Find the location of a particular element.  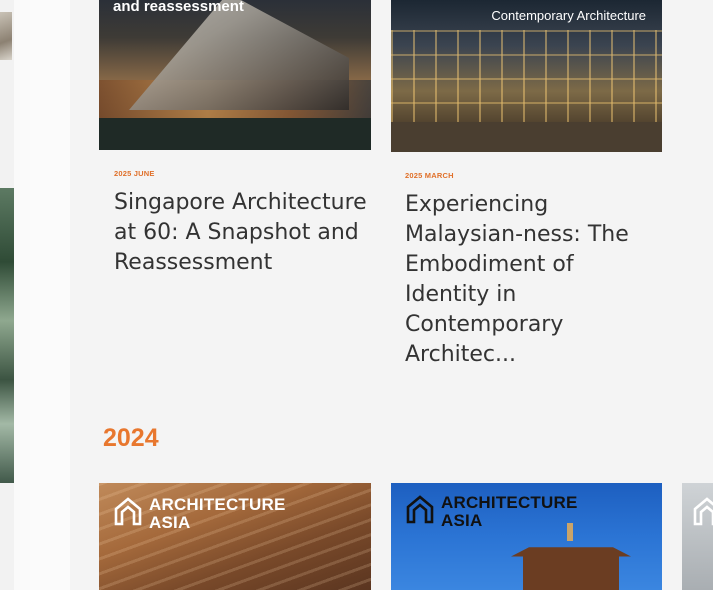

side-panel is located at coordinates (50, 295).